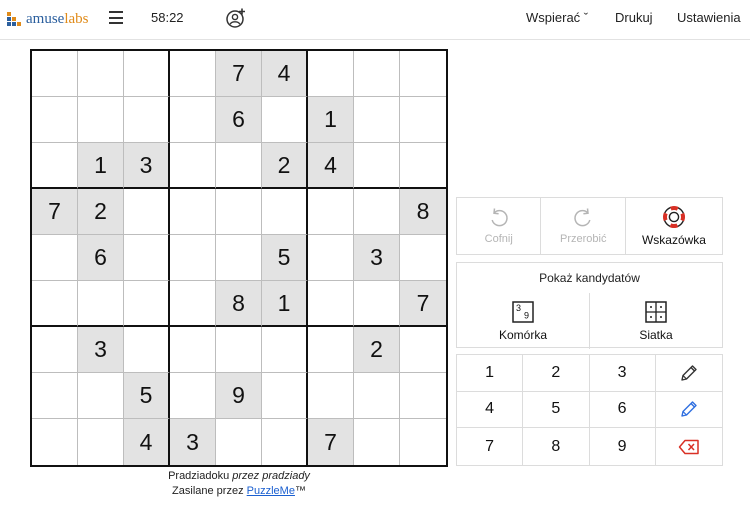  Describe the element at coordinates (285, 350) in the screenshot. I see `grid-cell-r7c6` at that location.